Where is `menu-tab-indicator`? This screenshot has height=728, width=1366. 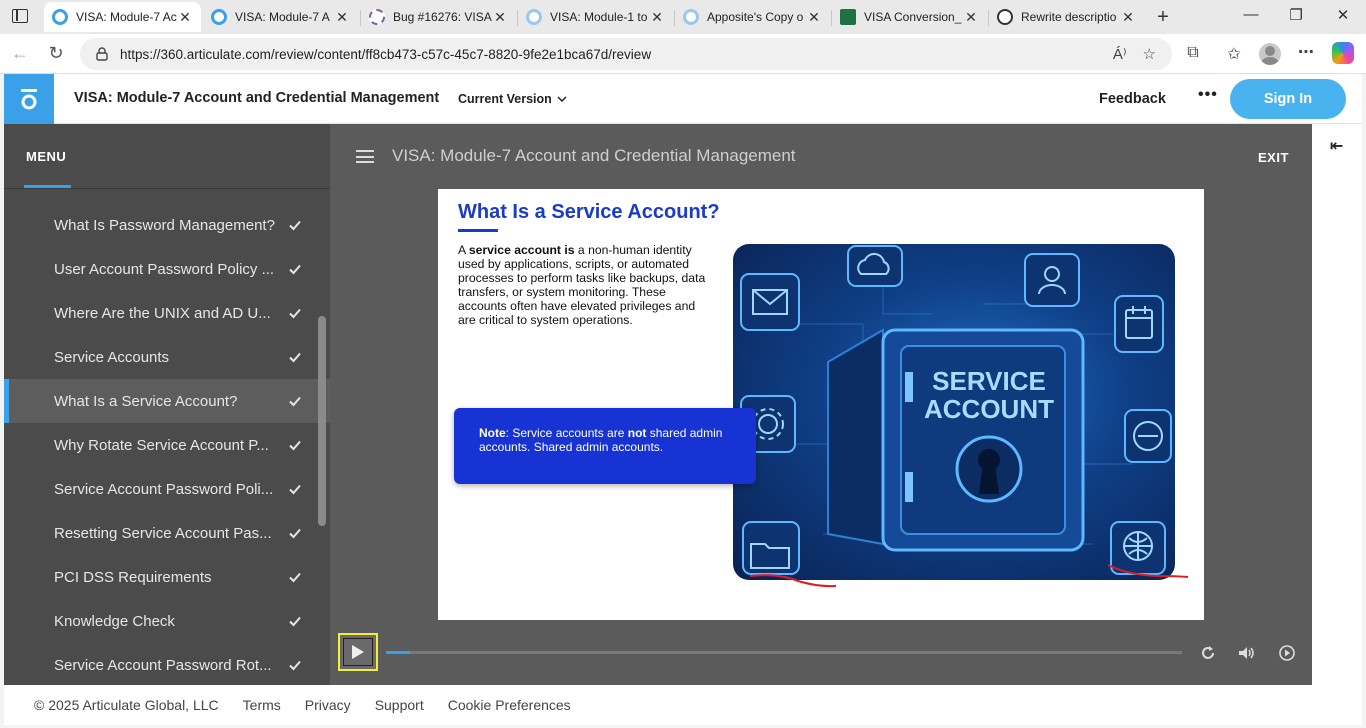 menu-tab-indicator is located at coordinates (47, 186).